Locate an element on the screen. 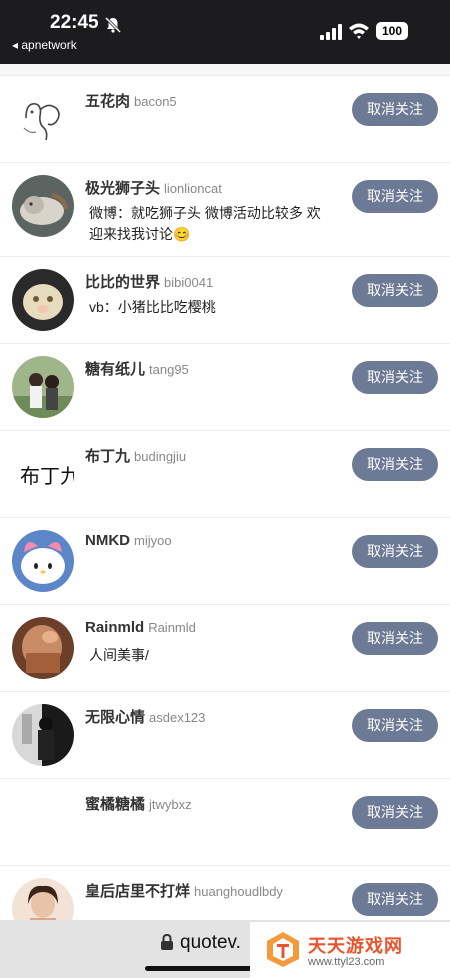 Image resolution: width=450 pixels, height=978 pixels. user-name-line: 极光狮子头 lionlioncat is located at coordinates (153, 187).